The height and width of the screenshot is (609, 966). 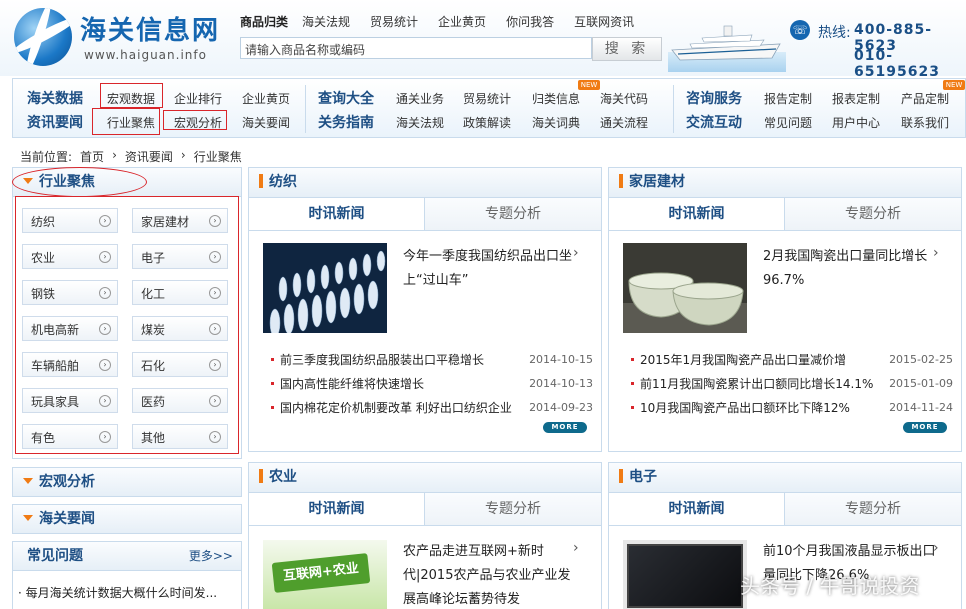 What do you see at coordinates (420, 98) in the screenshot?
I see `nav-item-clearance: 通关业务` at bounding box center [420, 98].